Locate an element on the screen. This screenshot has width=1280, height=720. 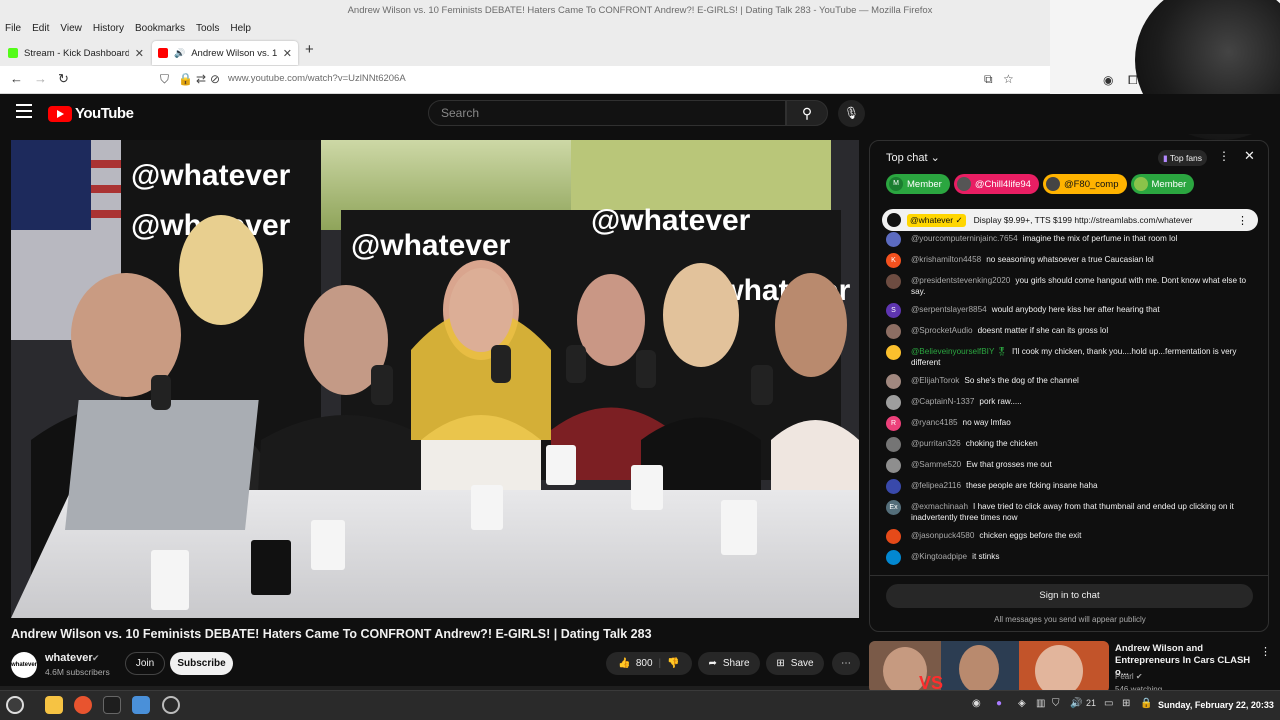
shield-icon: ⛉ is located at coordinates (164, 79).